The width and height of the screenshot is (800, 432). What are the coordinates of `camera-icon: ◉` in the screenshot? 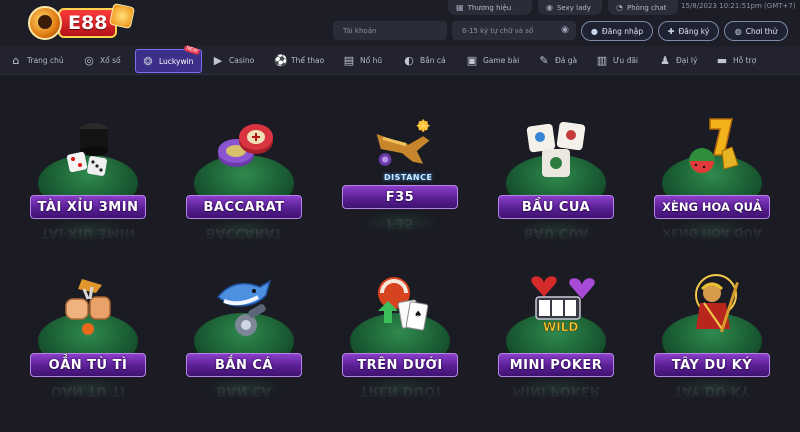 It's located at (549, 7).